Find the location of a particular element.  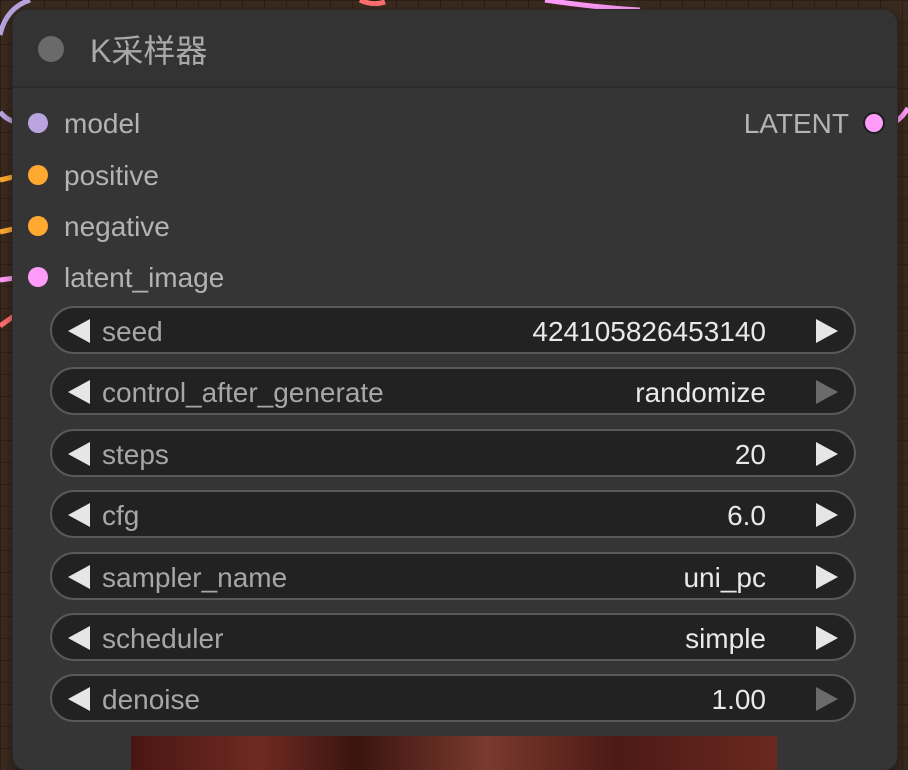

widget-value: randomize is located at coordinates (700, 393).